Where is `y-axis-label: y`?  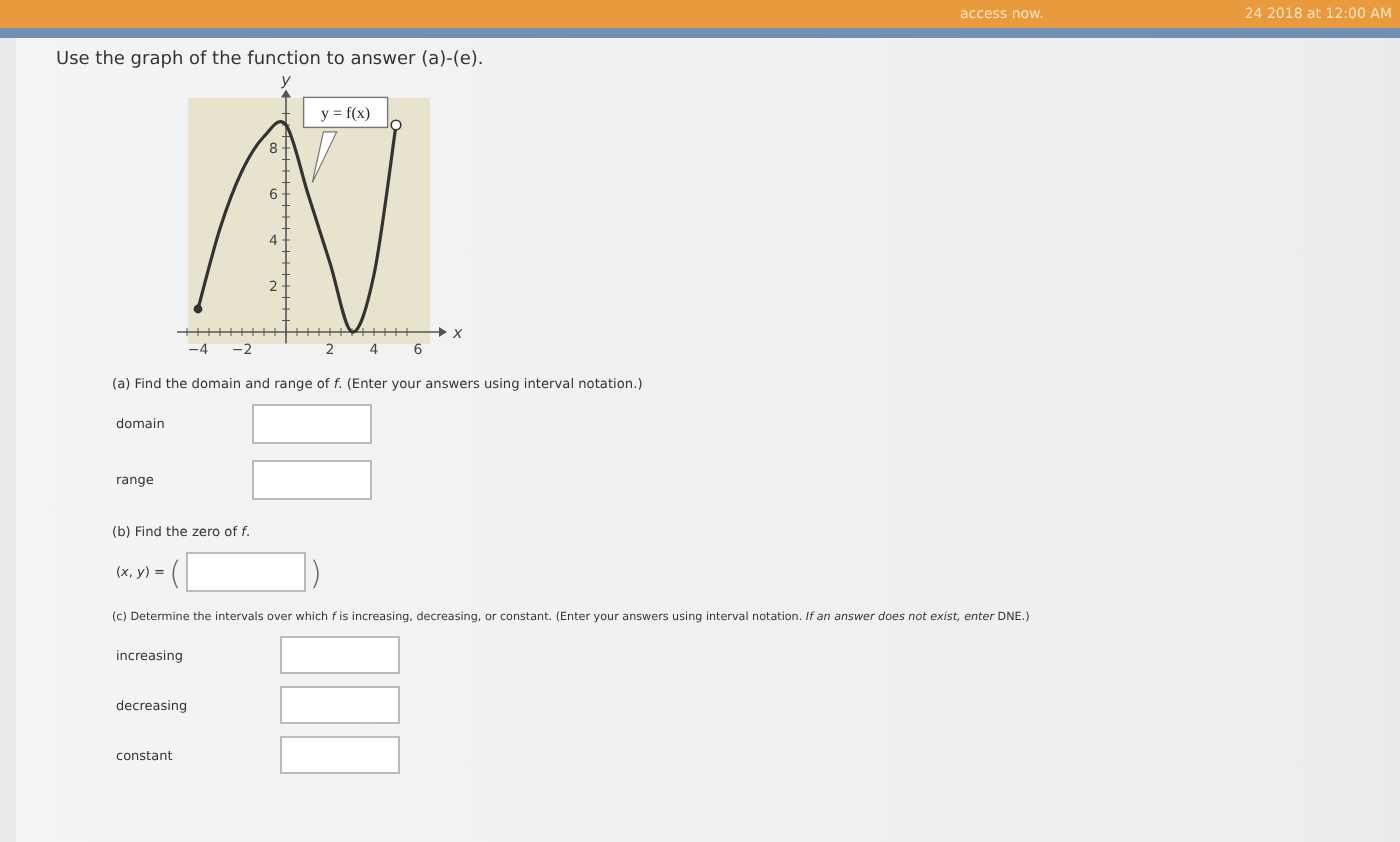
y-axis-label: y is located at coordinates (286, 80).